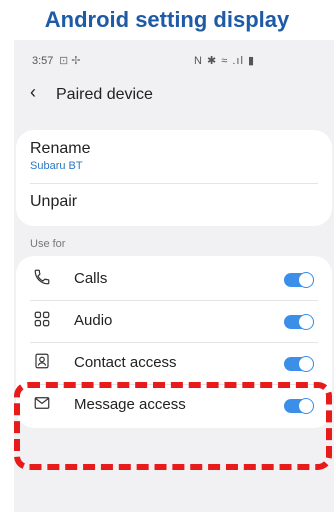 The height and width of the screenshot is (512, 334). I want to click on setting-row-message-access: Message access, so click(174, 405).